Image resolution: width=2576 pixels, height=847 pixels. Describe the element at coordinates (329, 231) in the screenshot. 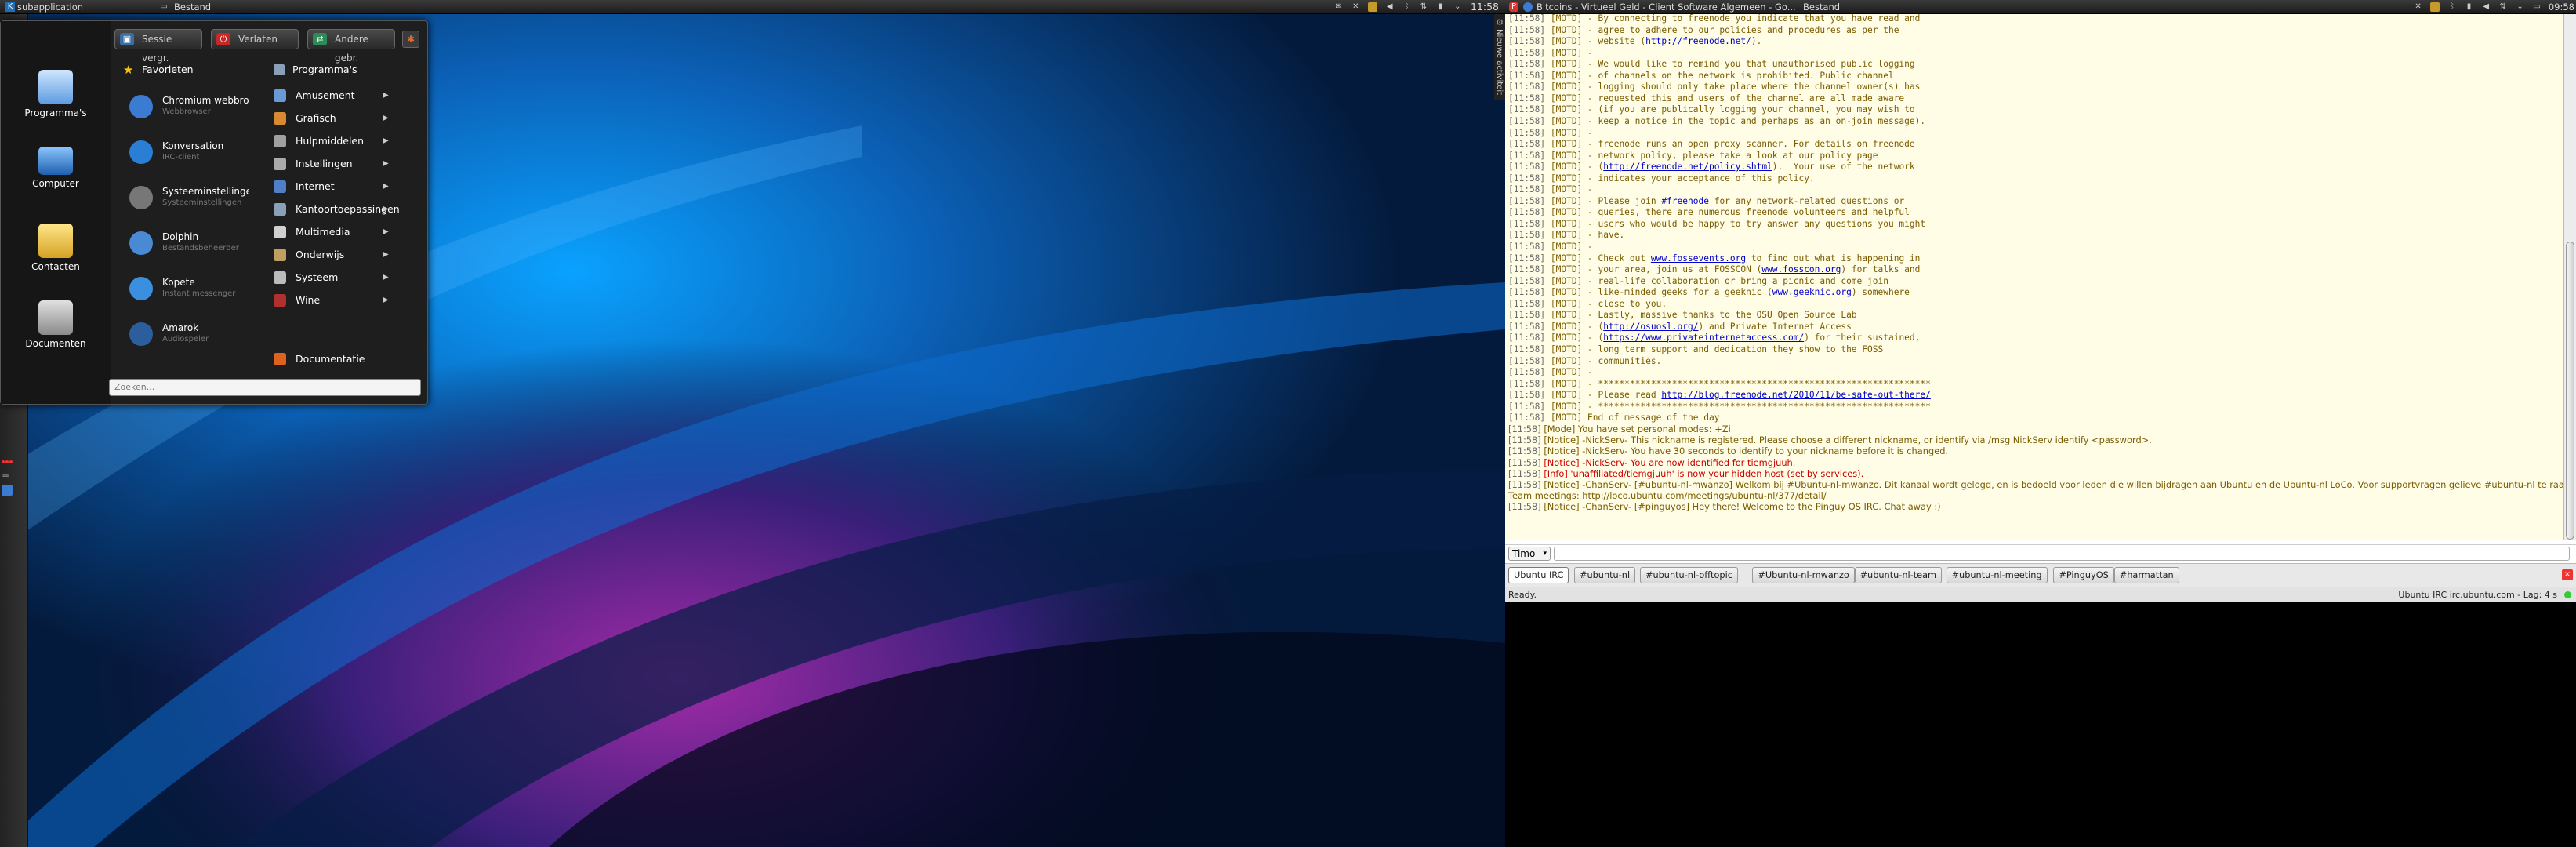

I see `program-category: Multimedia ▶` at that location.